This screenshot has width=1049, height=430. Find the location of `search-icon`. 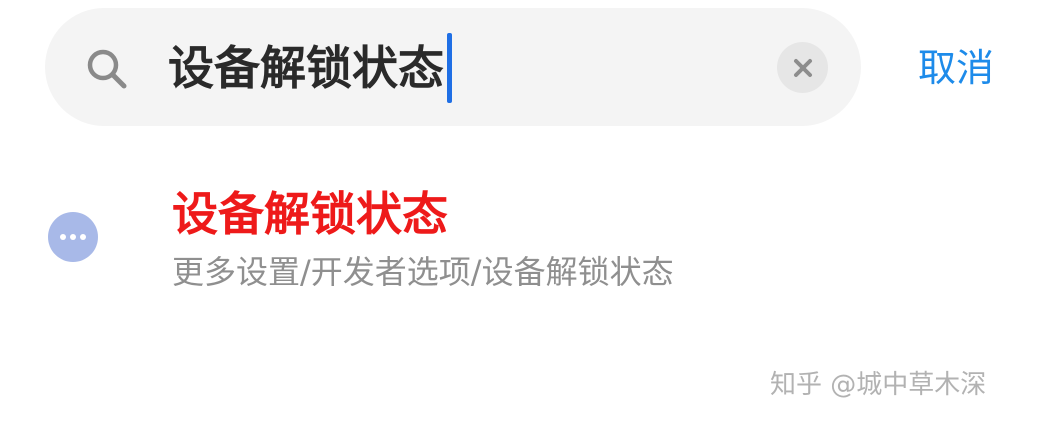

search-icon is located at coordinates (107, 69).